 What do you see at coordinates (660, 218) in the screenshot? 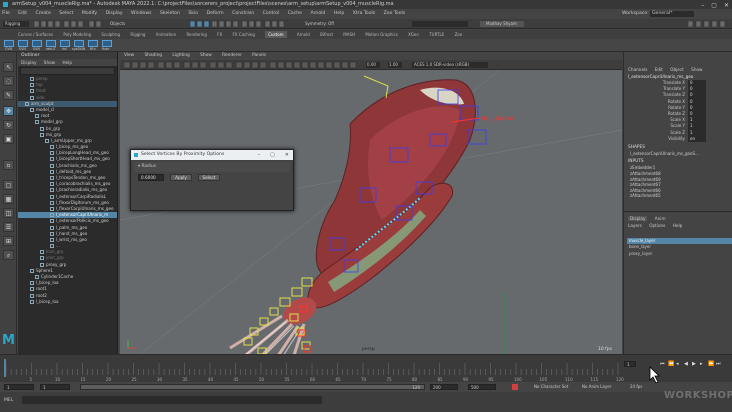
I see `tab-anim: Anim` at bounding box center [660, 218].